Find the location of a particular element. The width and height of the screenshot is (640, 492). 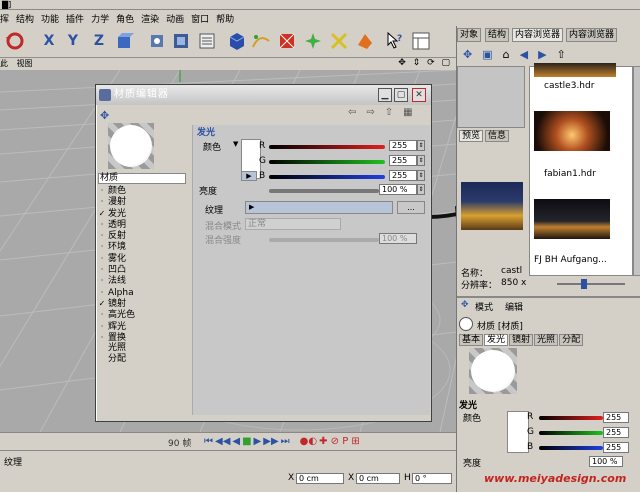

b-input: 255 is located at coordinates (403, 175).